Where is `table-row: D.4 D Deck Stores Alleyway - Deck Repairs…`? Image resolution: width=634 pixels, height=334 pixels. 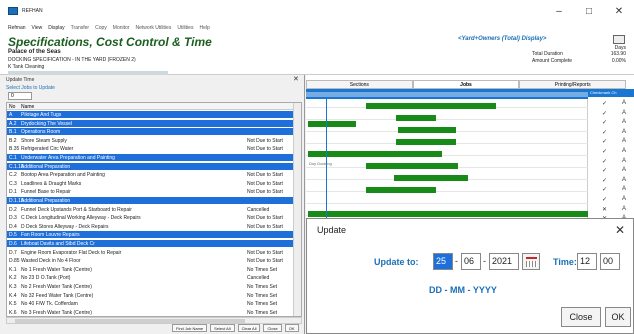
table-row: D.4 D Deck Stores Alleyway - Deck Repairs… is located at coordinates (150, 226).